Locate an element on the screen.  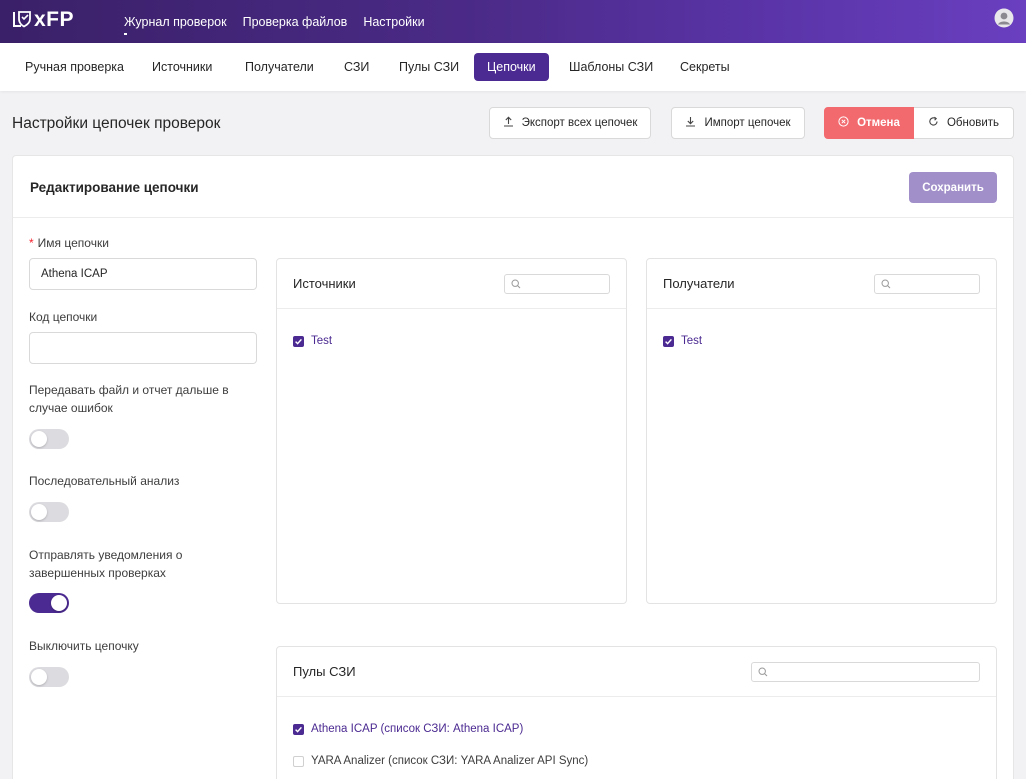
chain-code-input is located at coordinates (143, 348).